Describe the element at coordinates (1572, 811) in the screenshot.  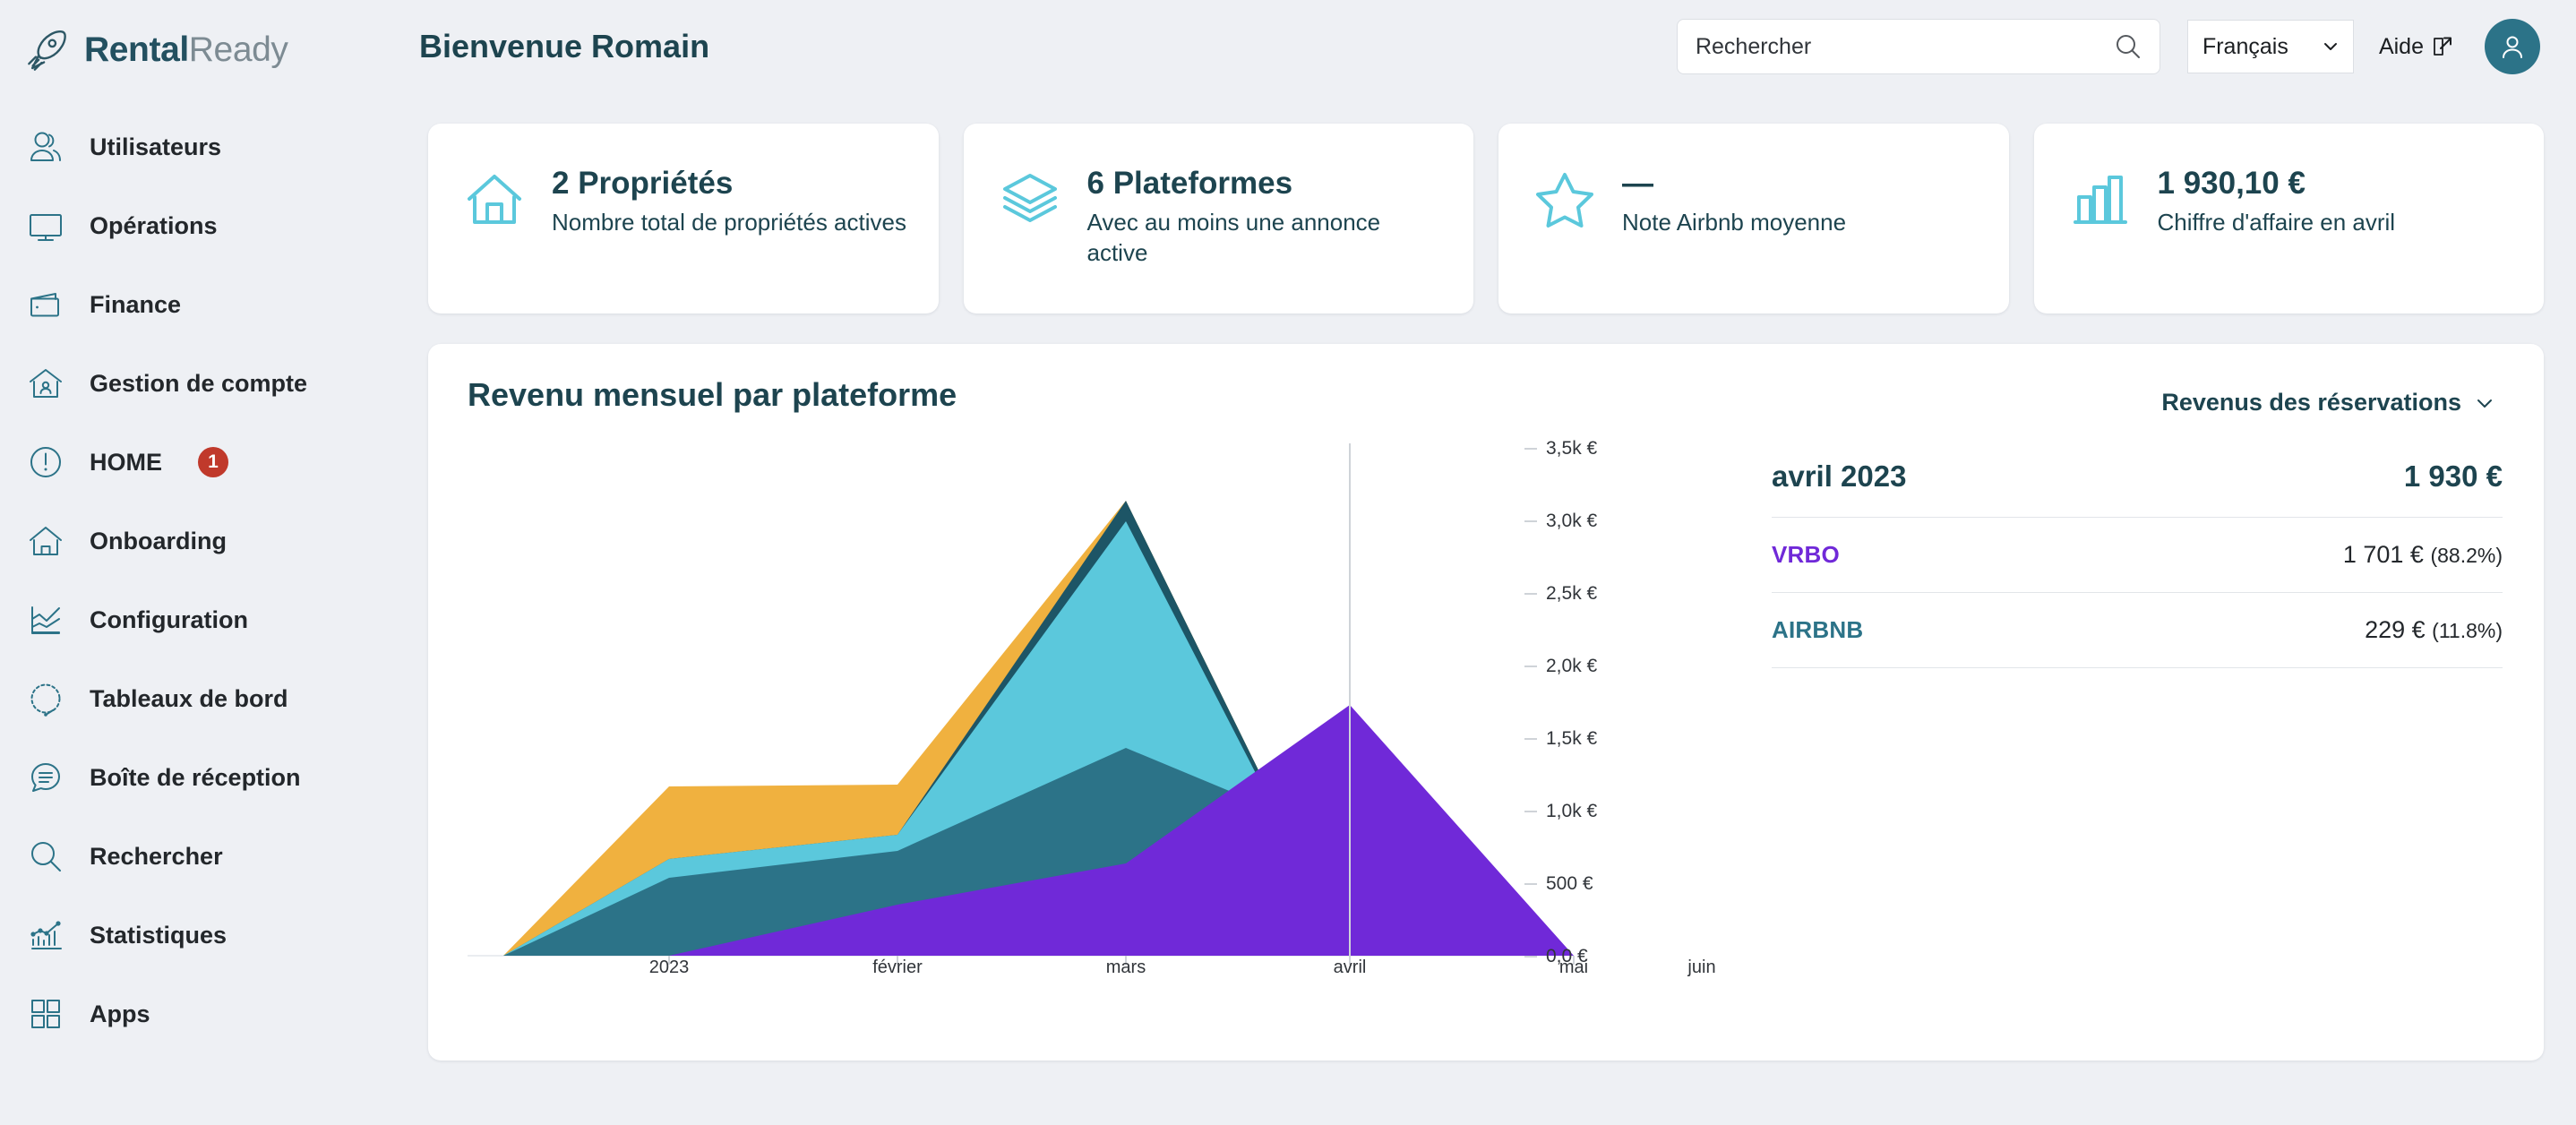
I see `y-tick-label: 1,0k €` at that location.